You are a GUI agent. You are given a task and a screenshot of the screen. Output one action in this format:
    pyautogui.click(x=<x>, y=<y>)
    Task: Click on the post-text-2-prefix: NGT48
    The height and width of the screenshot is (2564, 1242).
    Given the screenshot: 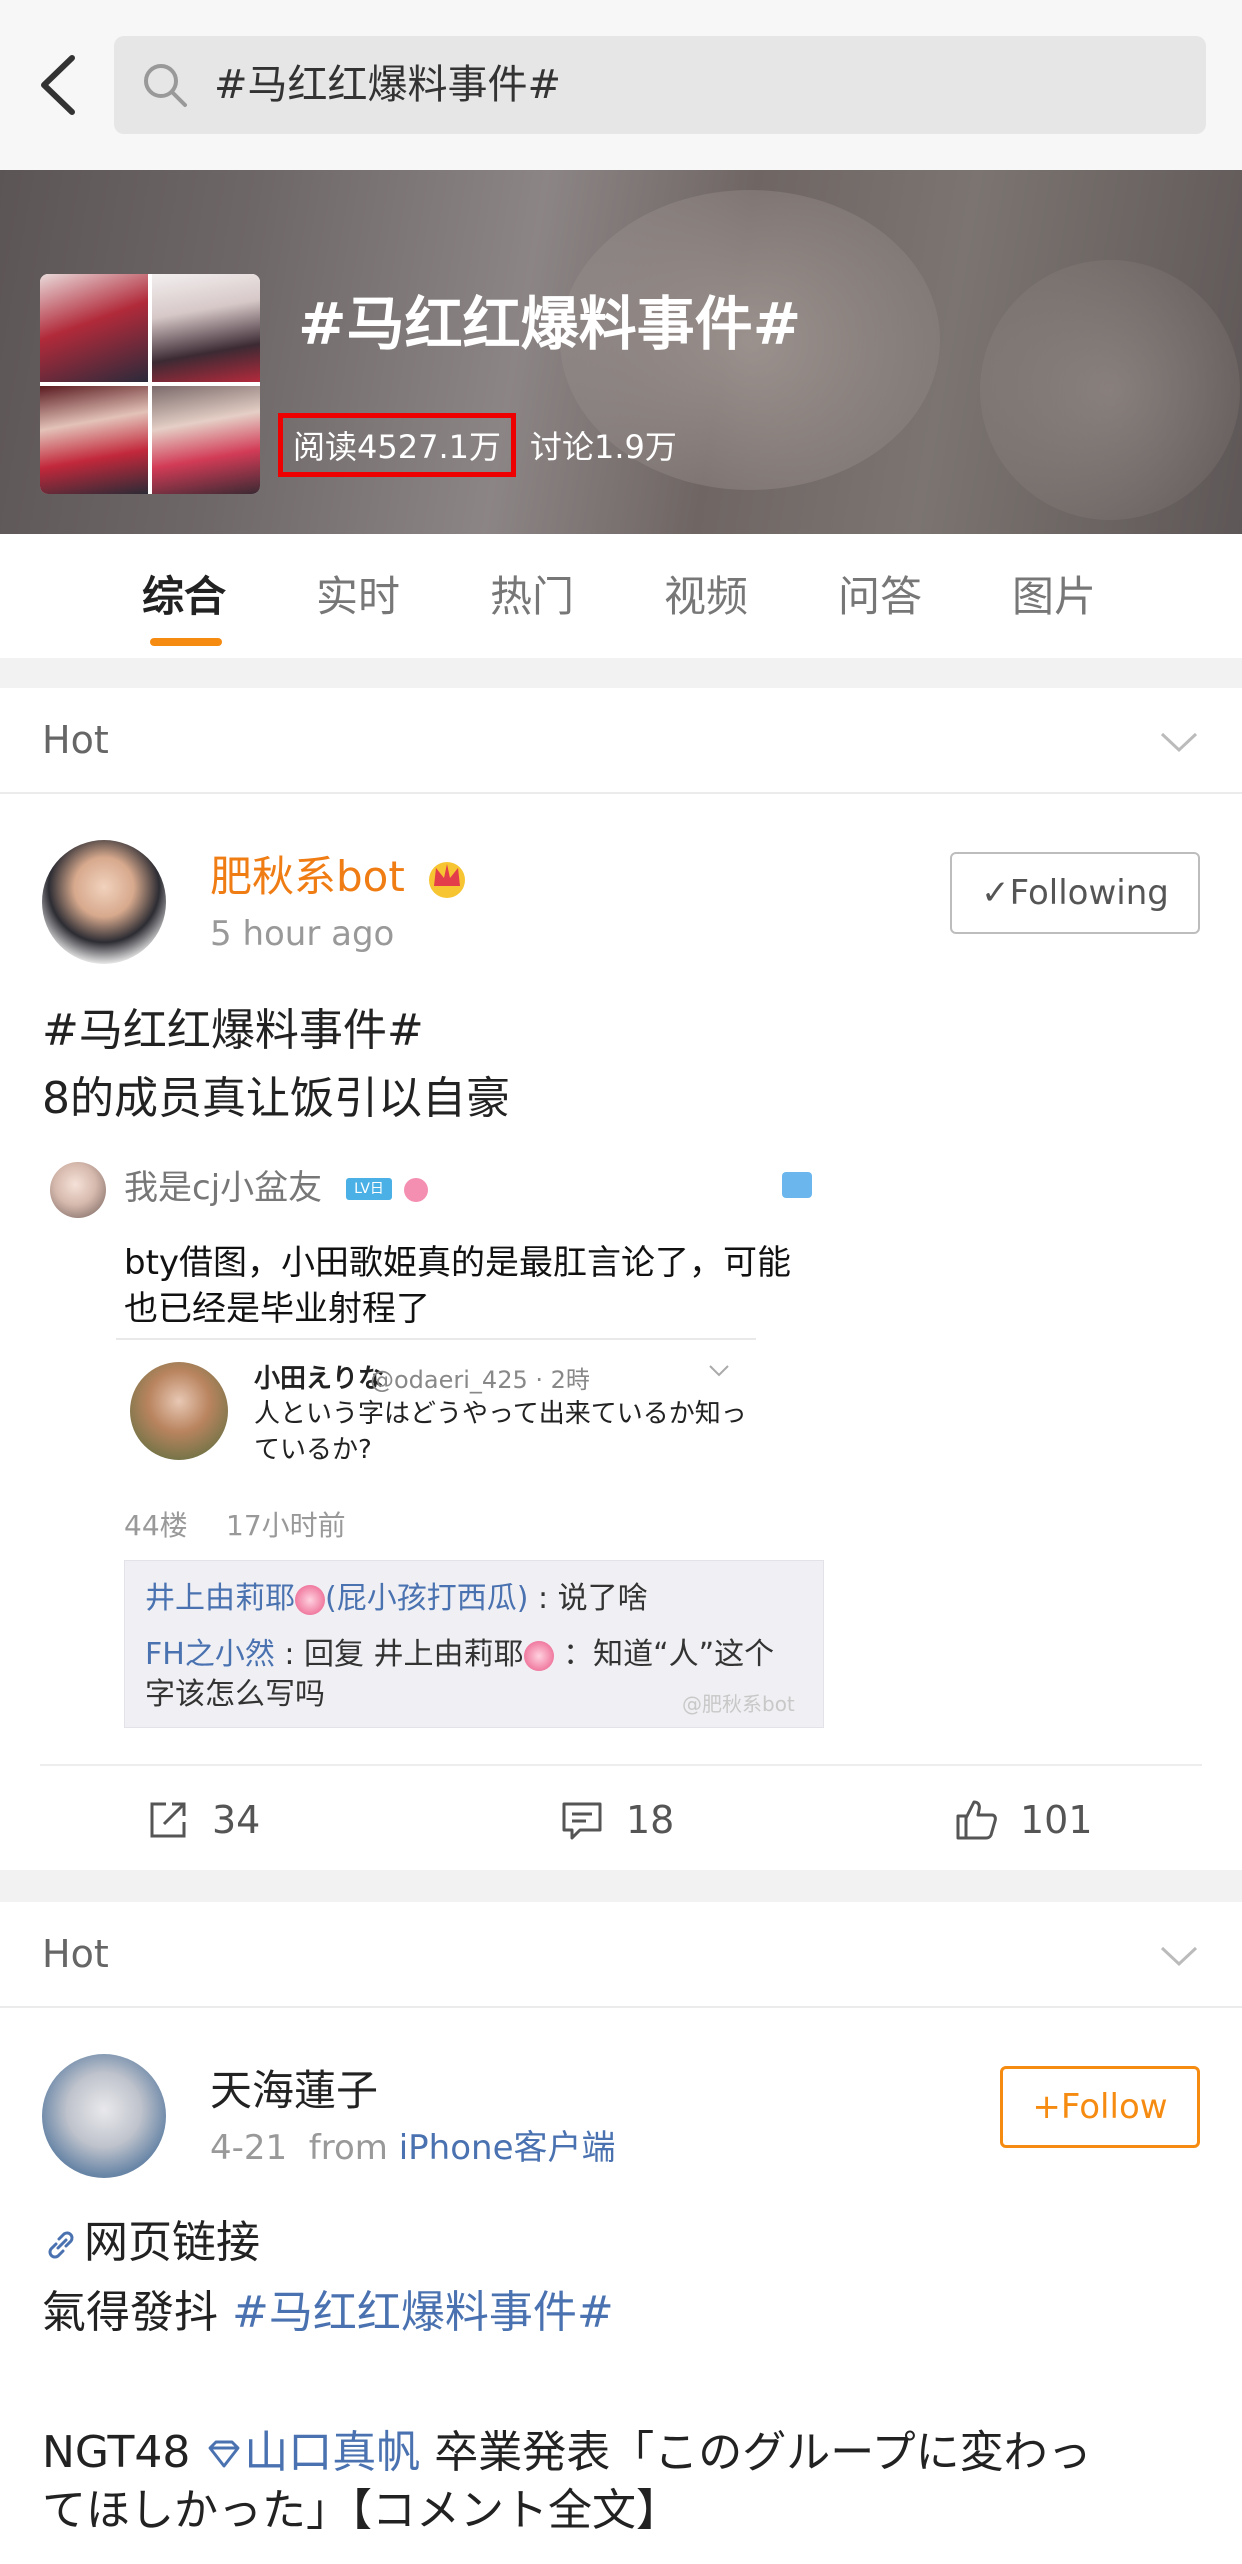 What is the action you would take?
    pyautogui.click(x=123, y=2452)
    